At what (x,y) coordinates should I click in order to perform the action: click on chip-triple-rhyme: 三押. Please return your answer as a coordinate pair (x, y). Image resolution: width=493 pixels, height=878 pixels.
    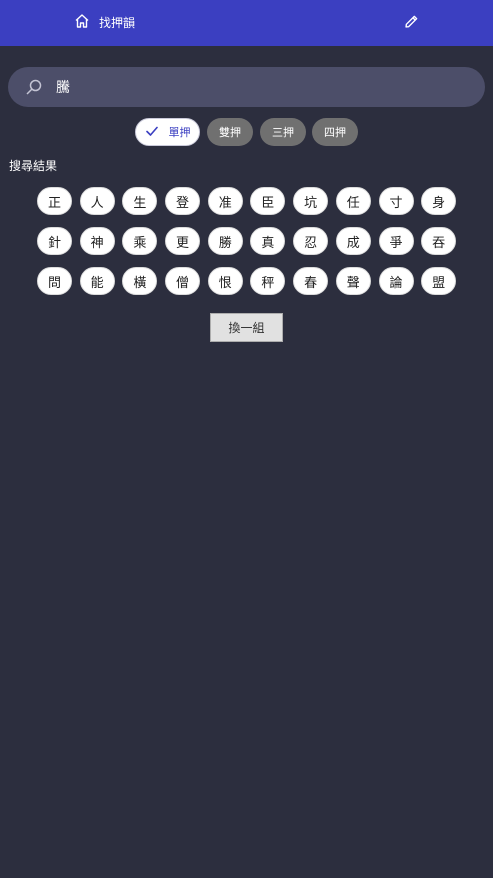
    Looking at the image, I should click on (283, 132).